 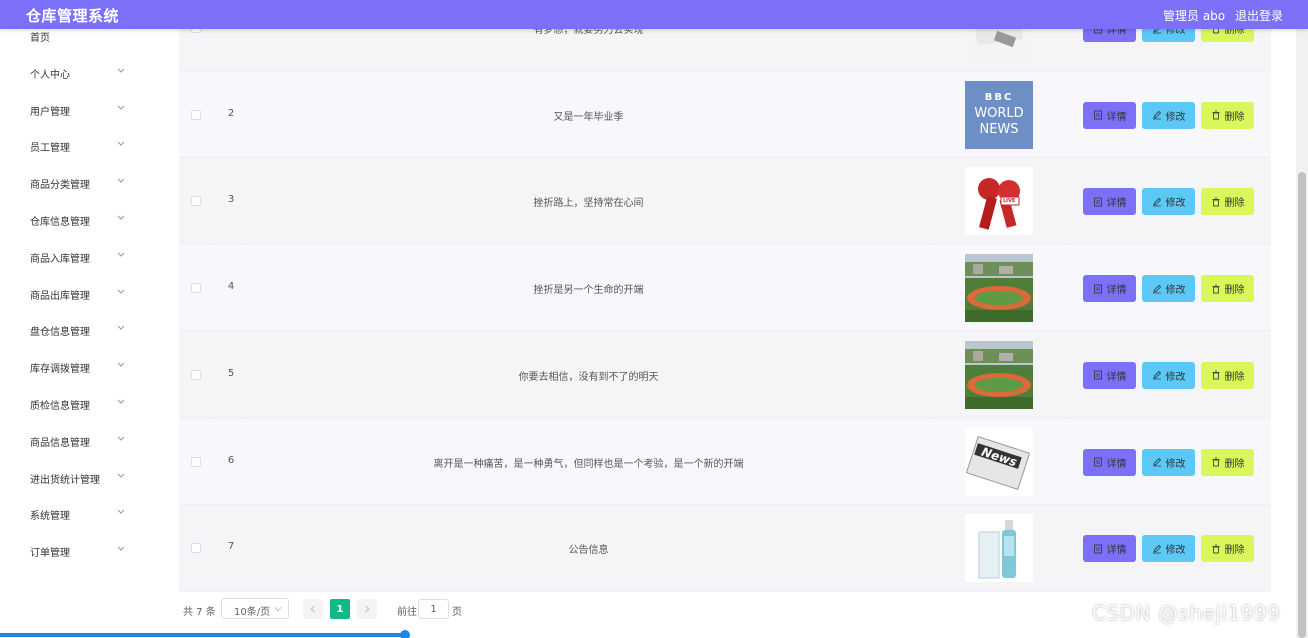 I want to click on sidebar-item: 商品入库管理, so click(x=84, y=256).